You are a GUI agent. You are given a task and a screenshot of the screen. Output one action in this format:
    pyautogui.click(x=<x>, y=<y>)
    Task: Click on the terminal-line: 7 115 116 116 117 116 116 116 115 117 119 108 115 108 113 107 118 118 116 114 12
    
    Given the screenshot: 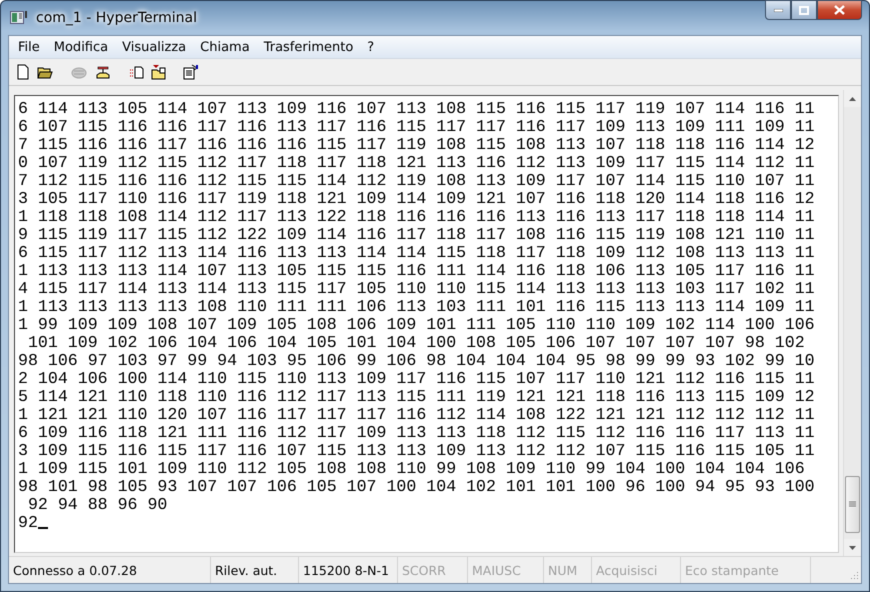 What is the action you would take?
    pyautogui.click(x=416, y=145)
    